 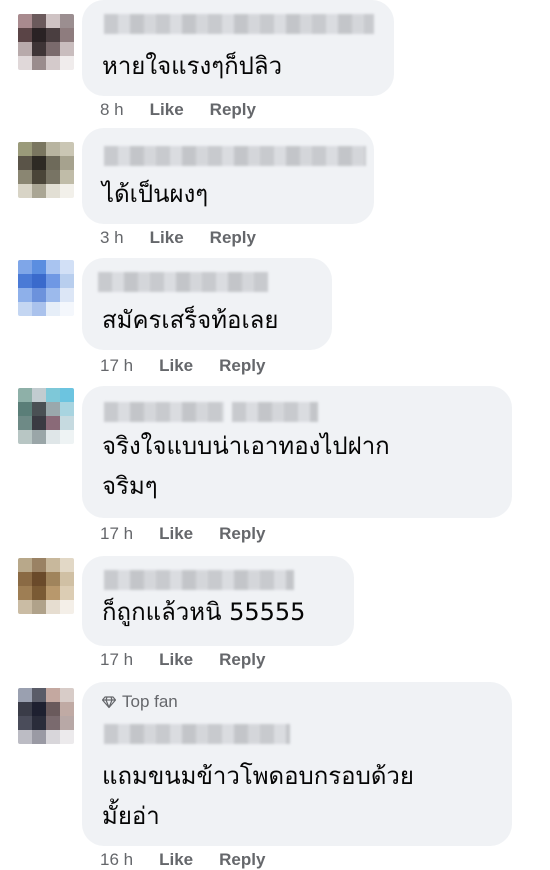 I want to click on comment-time: 8 h, so click(x=112, y=110).